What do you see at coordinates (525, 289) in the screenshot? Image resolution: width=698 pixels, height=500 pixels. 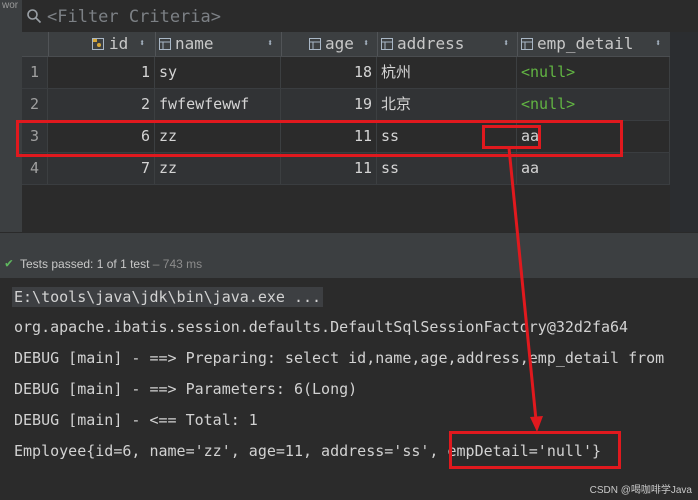 I see `annotation-arrow-icon` at bounding box center [525, 289].